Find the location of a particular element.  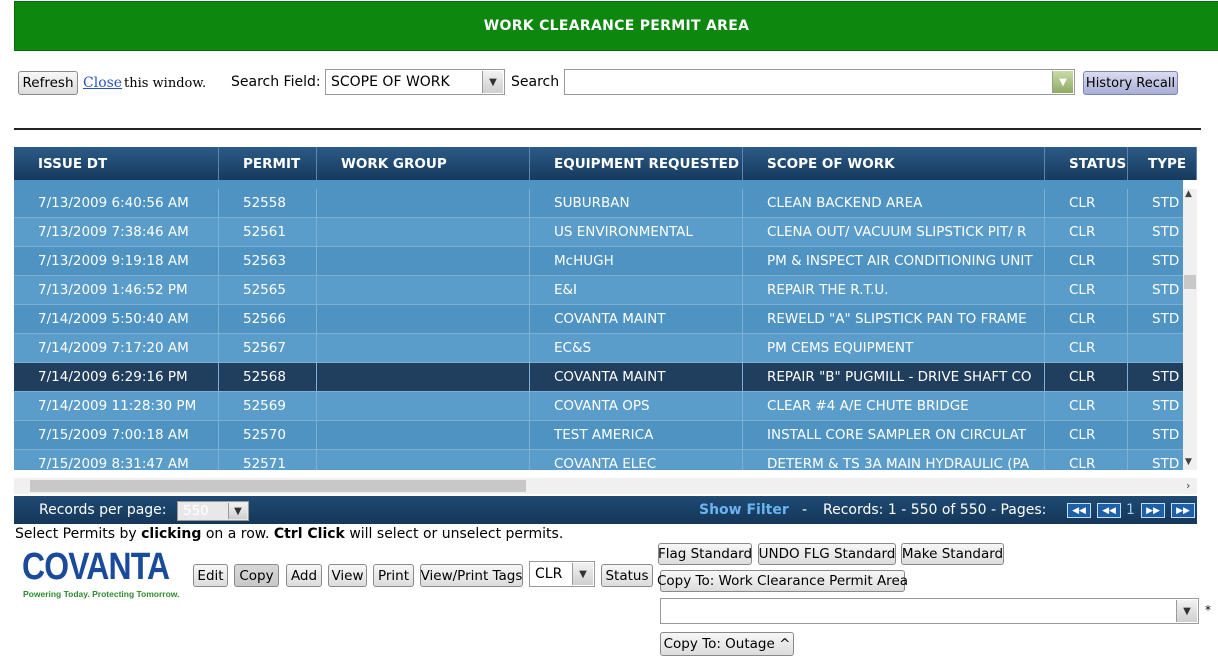

cell-issue-dt: 7/15/2009 7:00:18 AM is located at coordinates (116, 435).